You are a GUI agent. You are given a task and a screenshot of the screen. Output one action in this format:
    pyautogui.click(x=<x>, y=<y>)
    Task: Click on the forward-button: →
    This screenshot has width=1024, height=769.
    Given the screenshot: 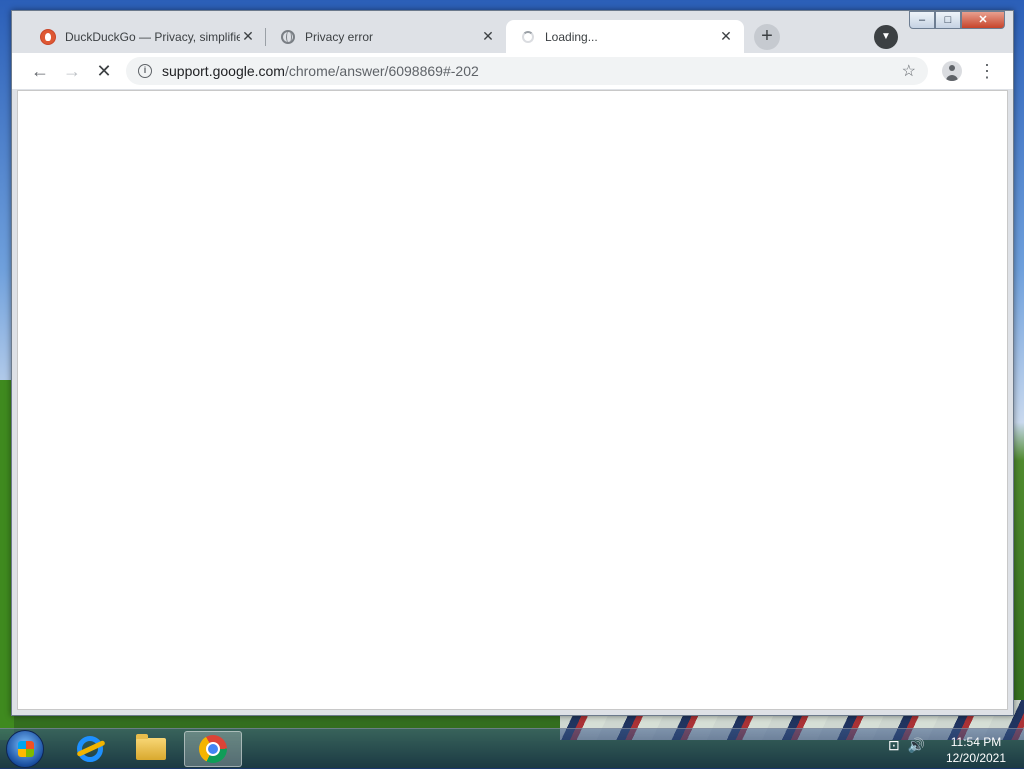 What is the action you would take?
    pyautogui.click(x=72, y=71)
    